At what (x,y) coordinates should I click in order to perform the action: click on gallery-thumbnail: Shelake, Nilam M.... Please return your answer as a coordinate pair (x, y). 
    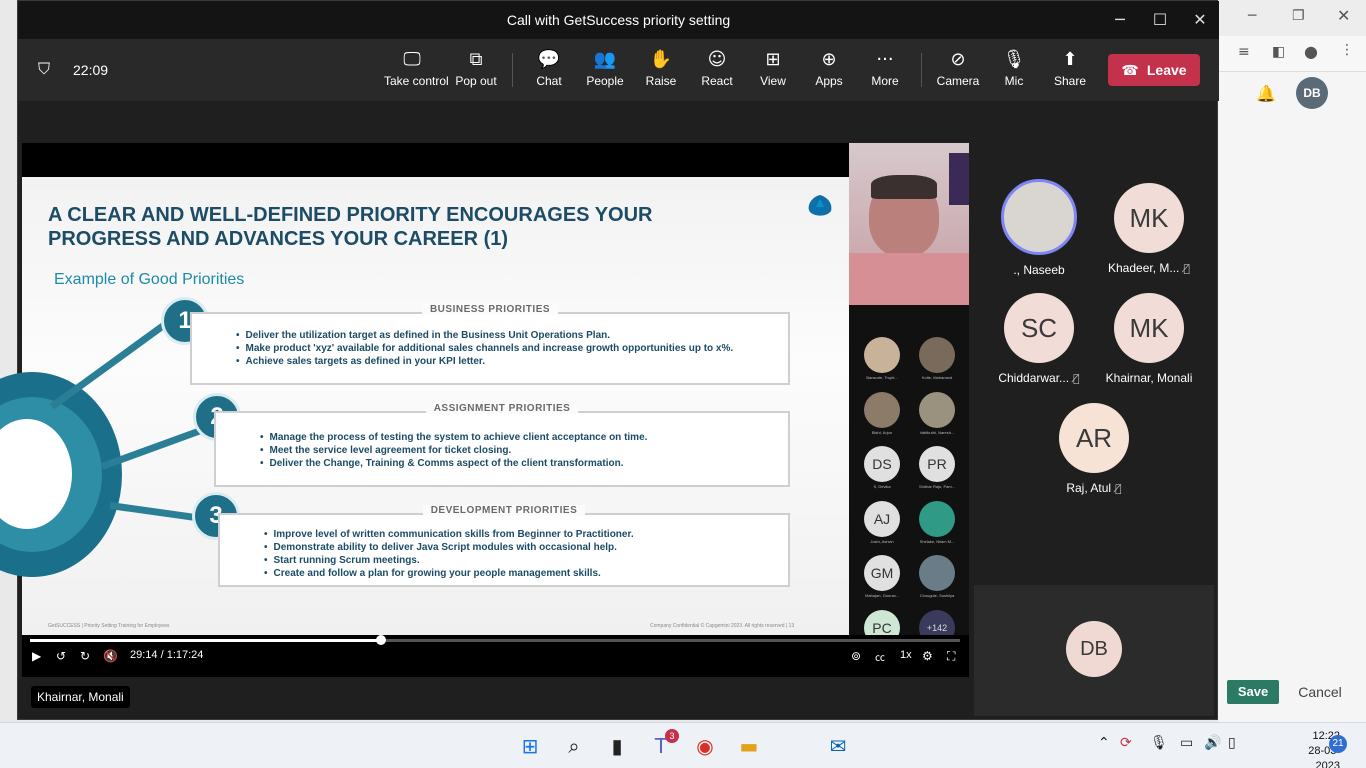
    Looking at the image, I should click on (937, 522).